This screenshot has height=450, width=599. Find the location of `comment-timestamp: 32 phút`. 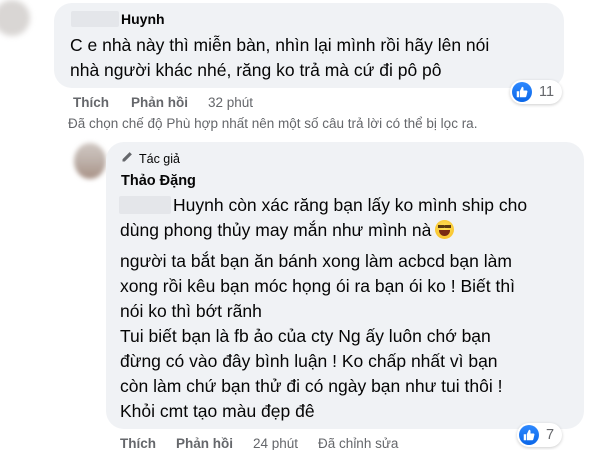

comment-timestamp: 32 phút is located at coordinates (230, 102).